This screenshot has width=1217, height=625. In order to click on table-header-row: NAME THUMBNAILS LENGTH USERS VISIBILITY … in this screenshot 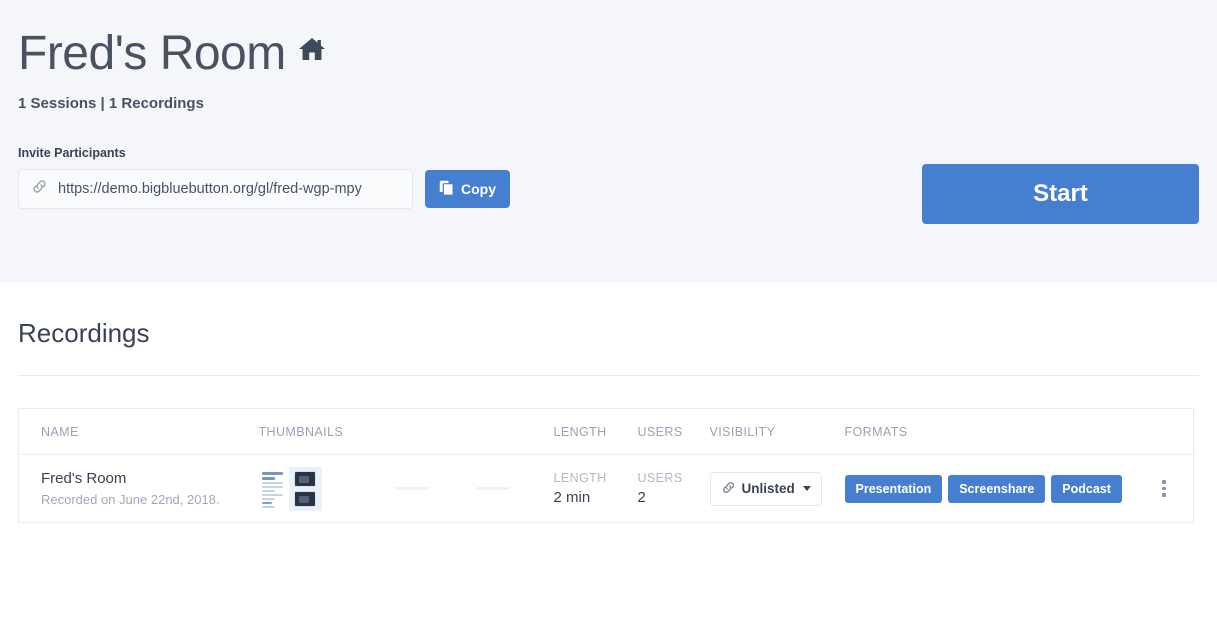, I will do `click(606, 431)`.